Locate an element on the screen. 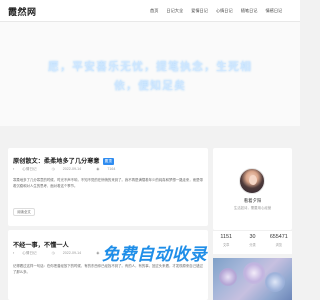 This screenshot has height=300, width=320. hero-slogan-line-1: 愿，平安喜乐无忧，提笔执念，生死相 is located at coordinates (150, 67).